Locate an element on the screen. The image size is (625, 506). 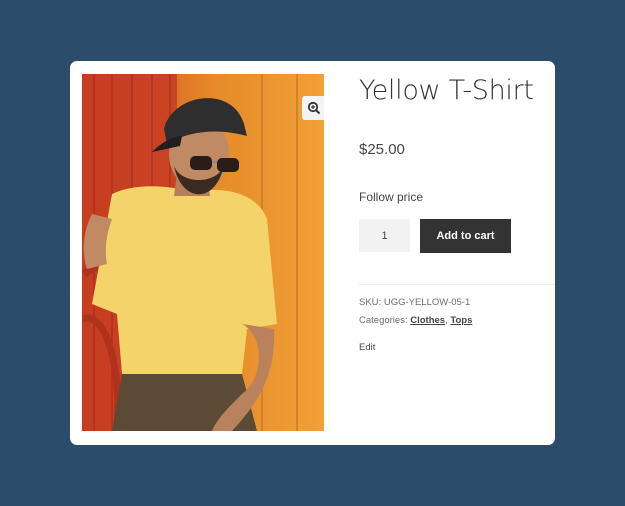
product-price: $25.00 is located at coordinates (382, 149).